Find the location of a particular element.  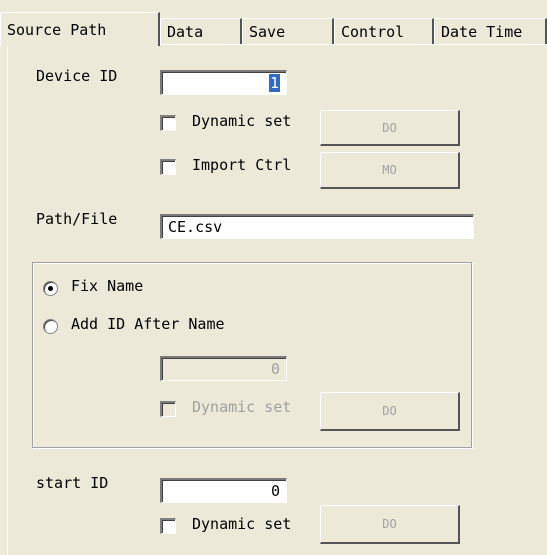

name-id-input: 0 is located at coordinates (223, 368).